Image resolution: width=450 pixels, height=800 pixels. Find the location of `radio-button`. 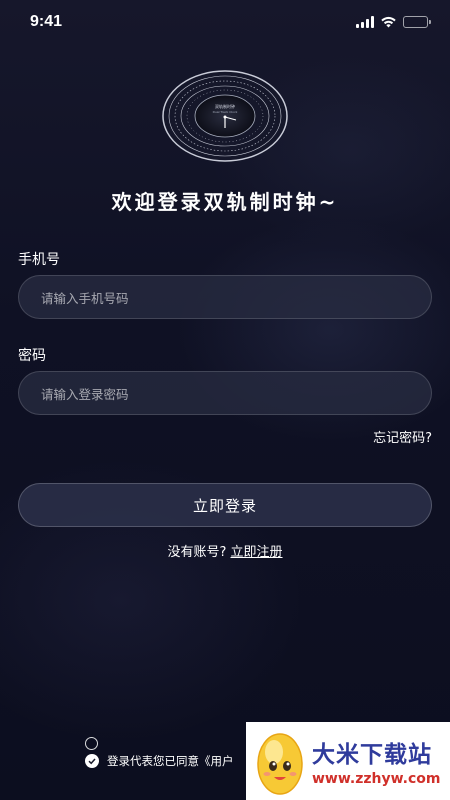

radio-button is located at coordinates (91, 743).